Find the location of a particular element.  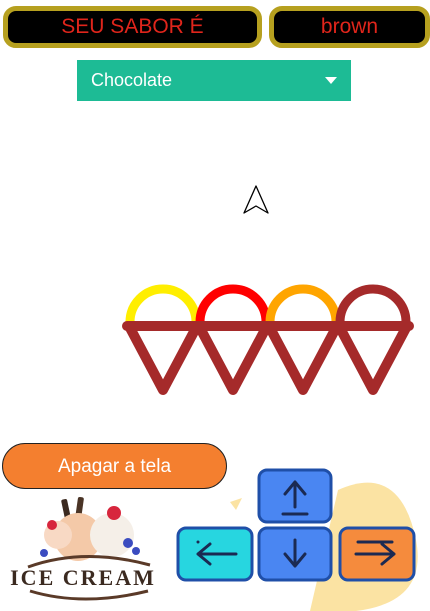

clear-screen-label: Apagar a tela is located at coordinates (114, 466).